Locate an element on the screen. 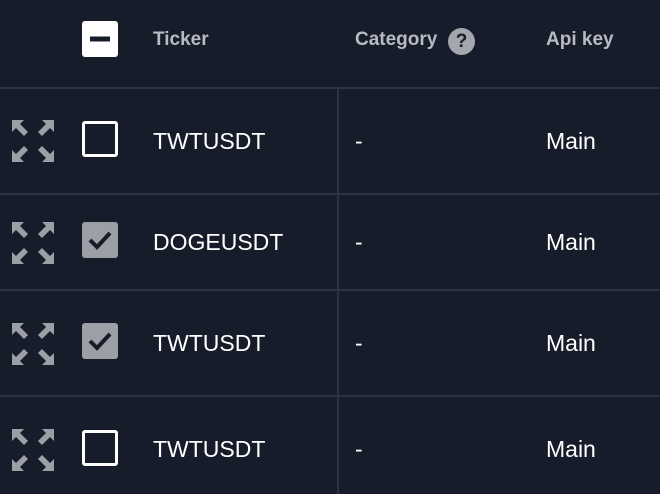  minus-icon is located at coordinates (100, 39).